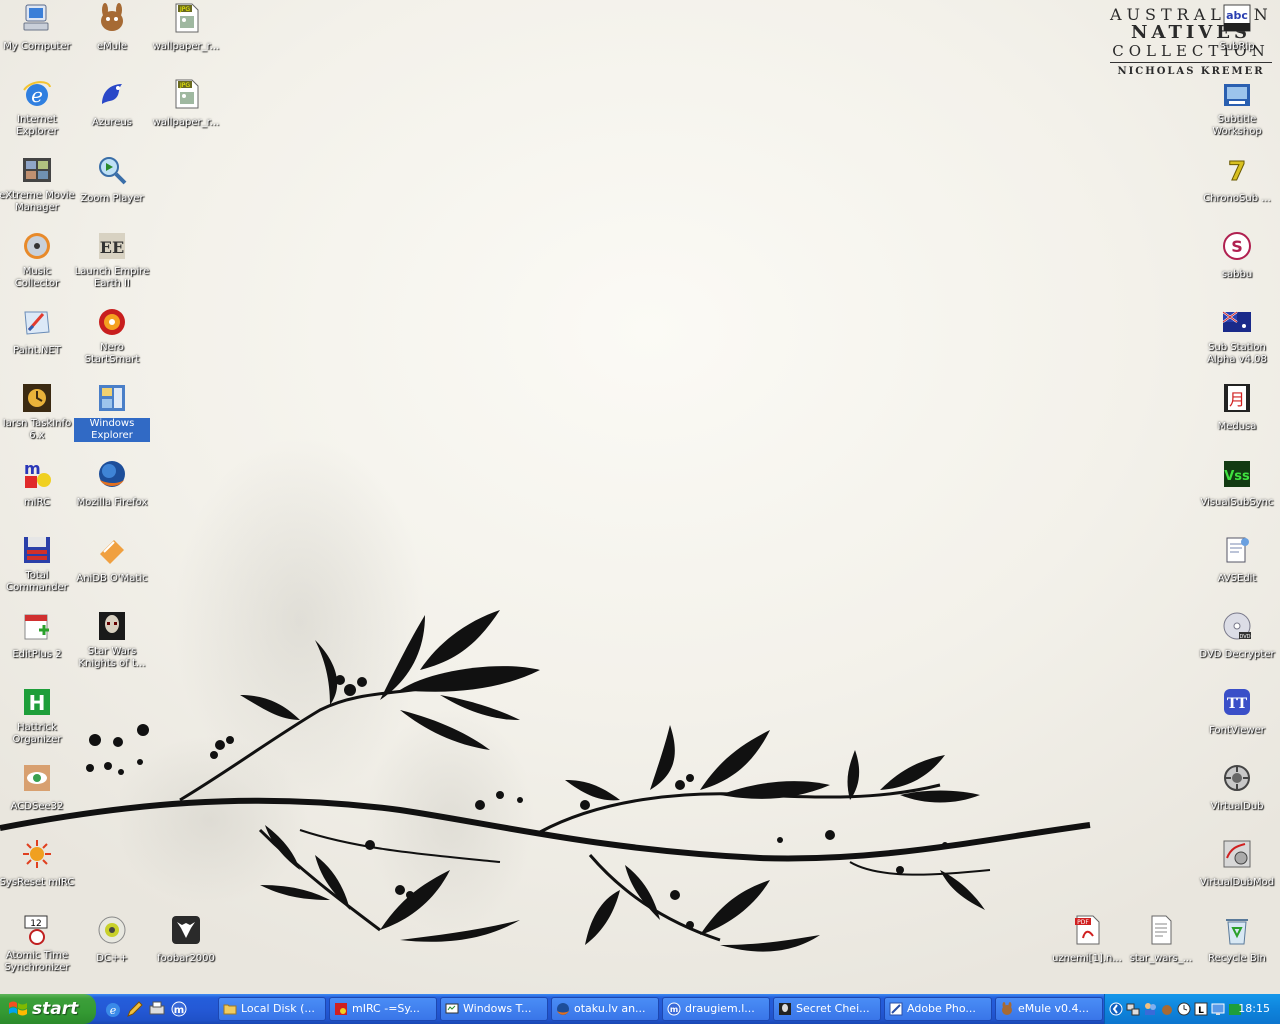 The height and width of the screenshot is (1024, 1280). I want to click on desktop-icon-dvd-decrypter: DVD DVD Decrypter, so click(1237, 644).